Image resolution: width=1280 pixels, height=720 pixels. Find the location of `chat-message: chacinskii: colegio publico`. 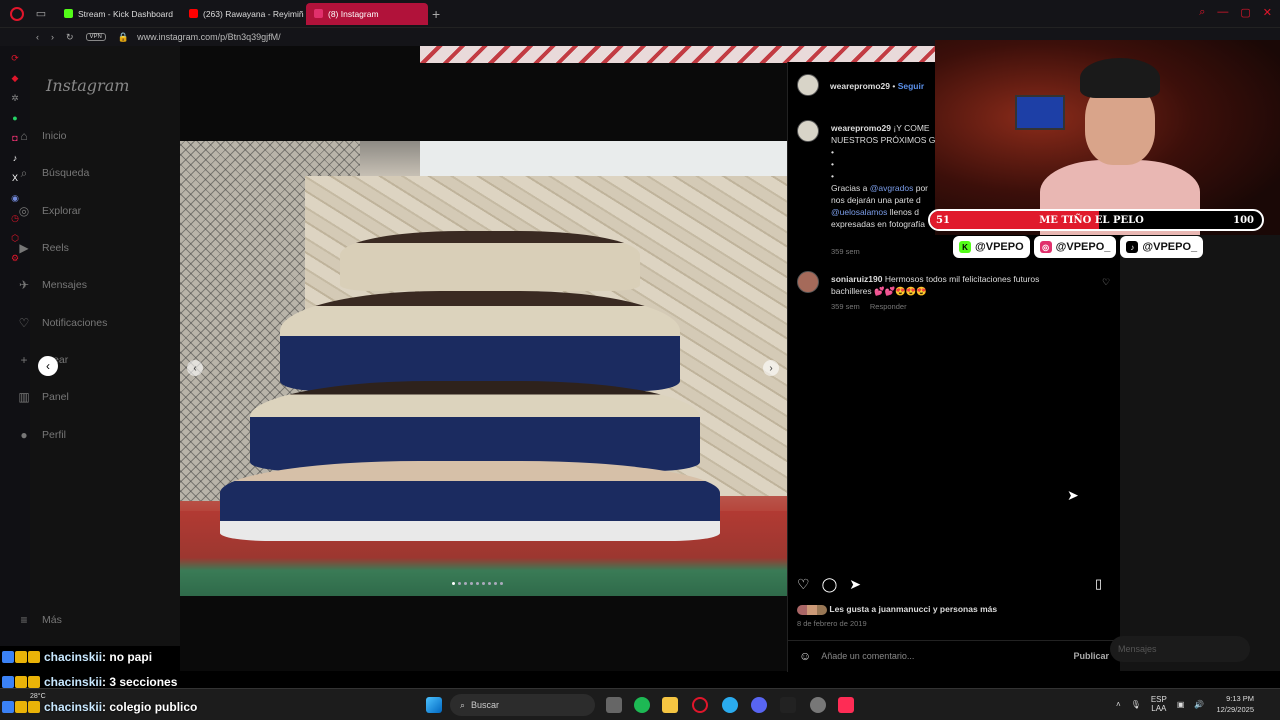

chat-message: chacinskii: colegio publico is located at coordinates (99, 707).